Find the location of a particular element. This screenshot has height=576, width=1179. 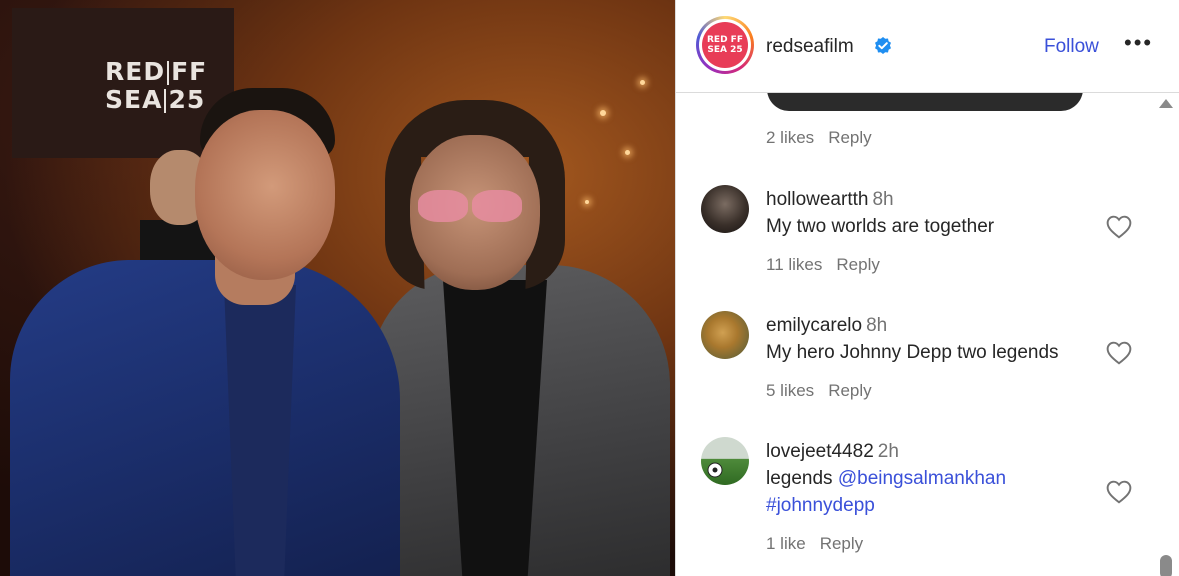

festival-logo: RED FF SEA 25 is located at coordinates (156, 85).